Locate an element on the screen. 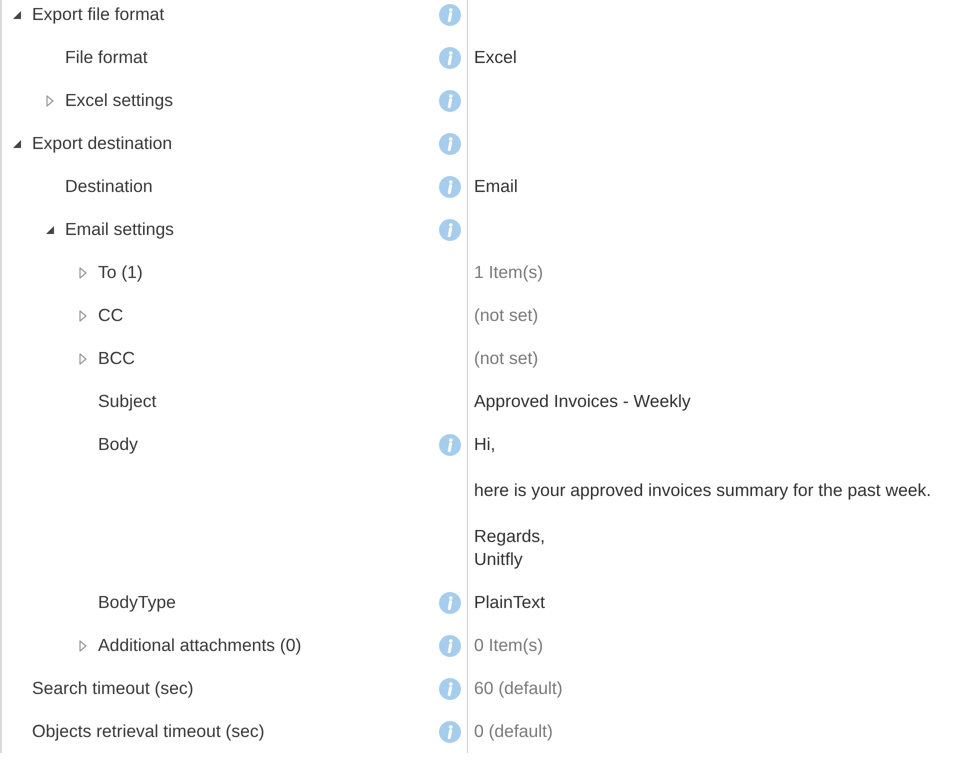  property-label: Destination is located at coordinates (109, 186).